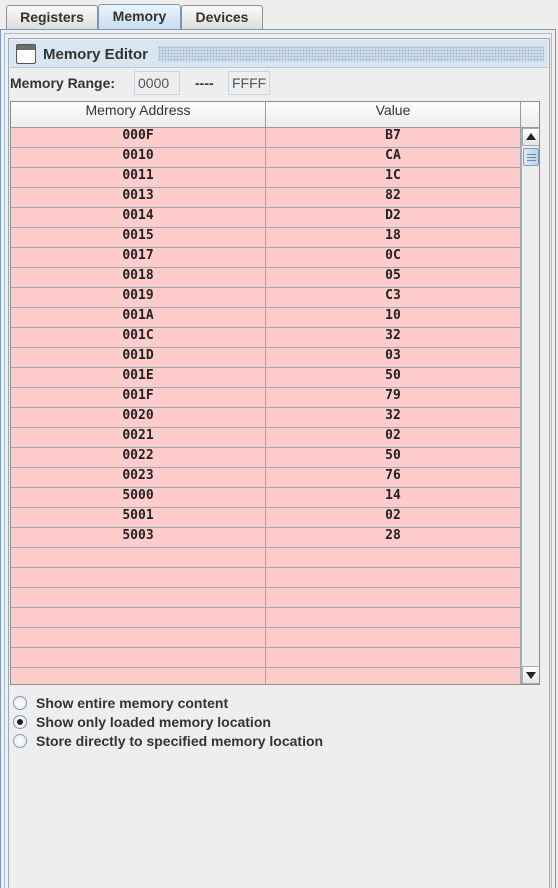 This screenshot has height=888, width=558. I want to click on address-cell: 0022, so click(138, 458).